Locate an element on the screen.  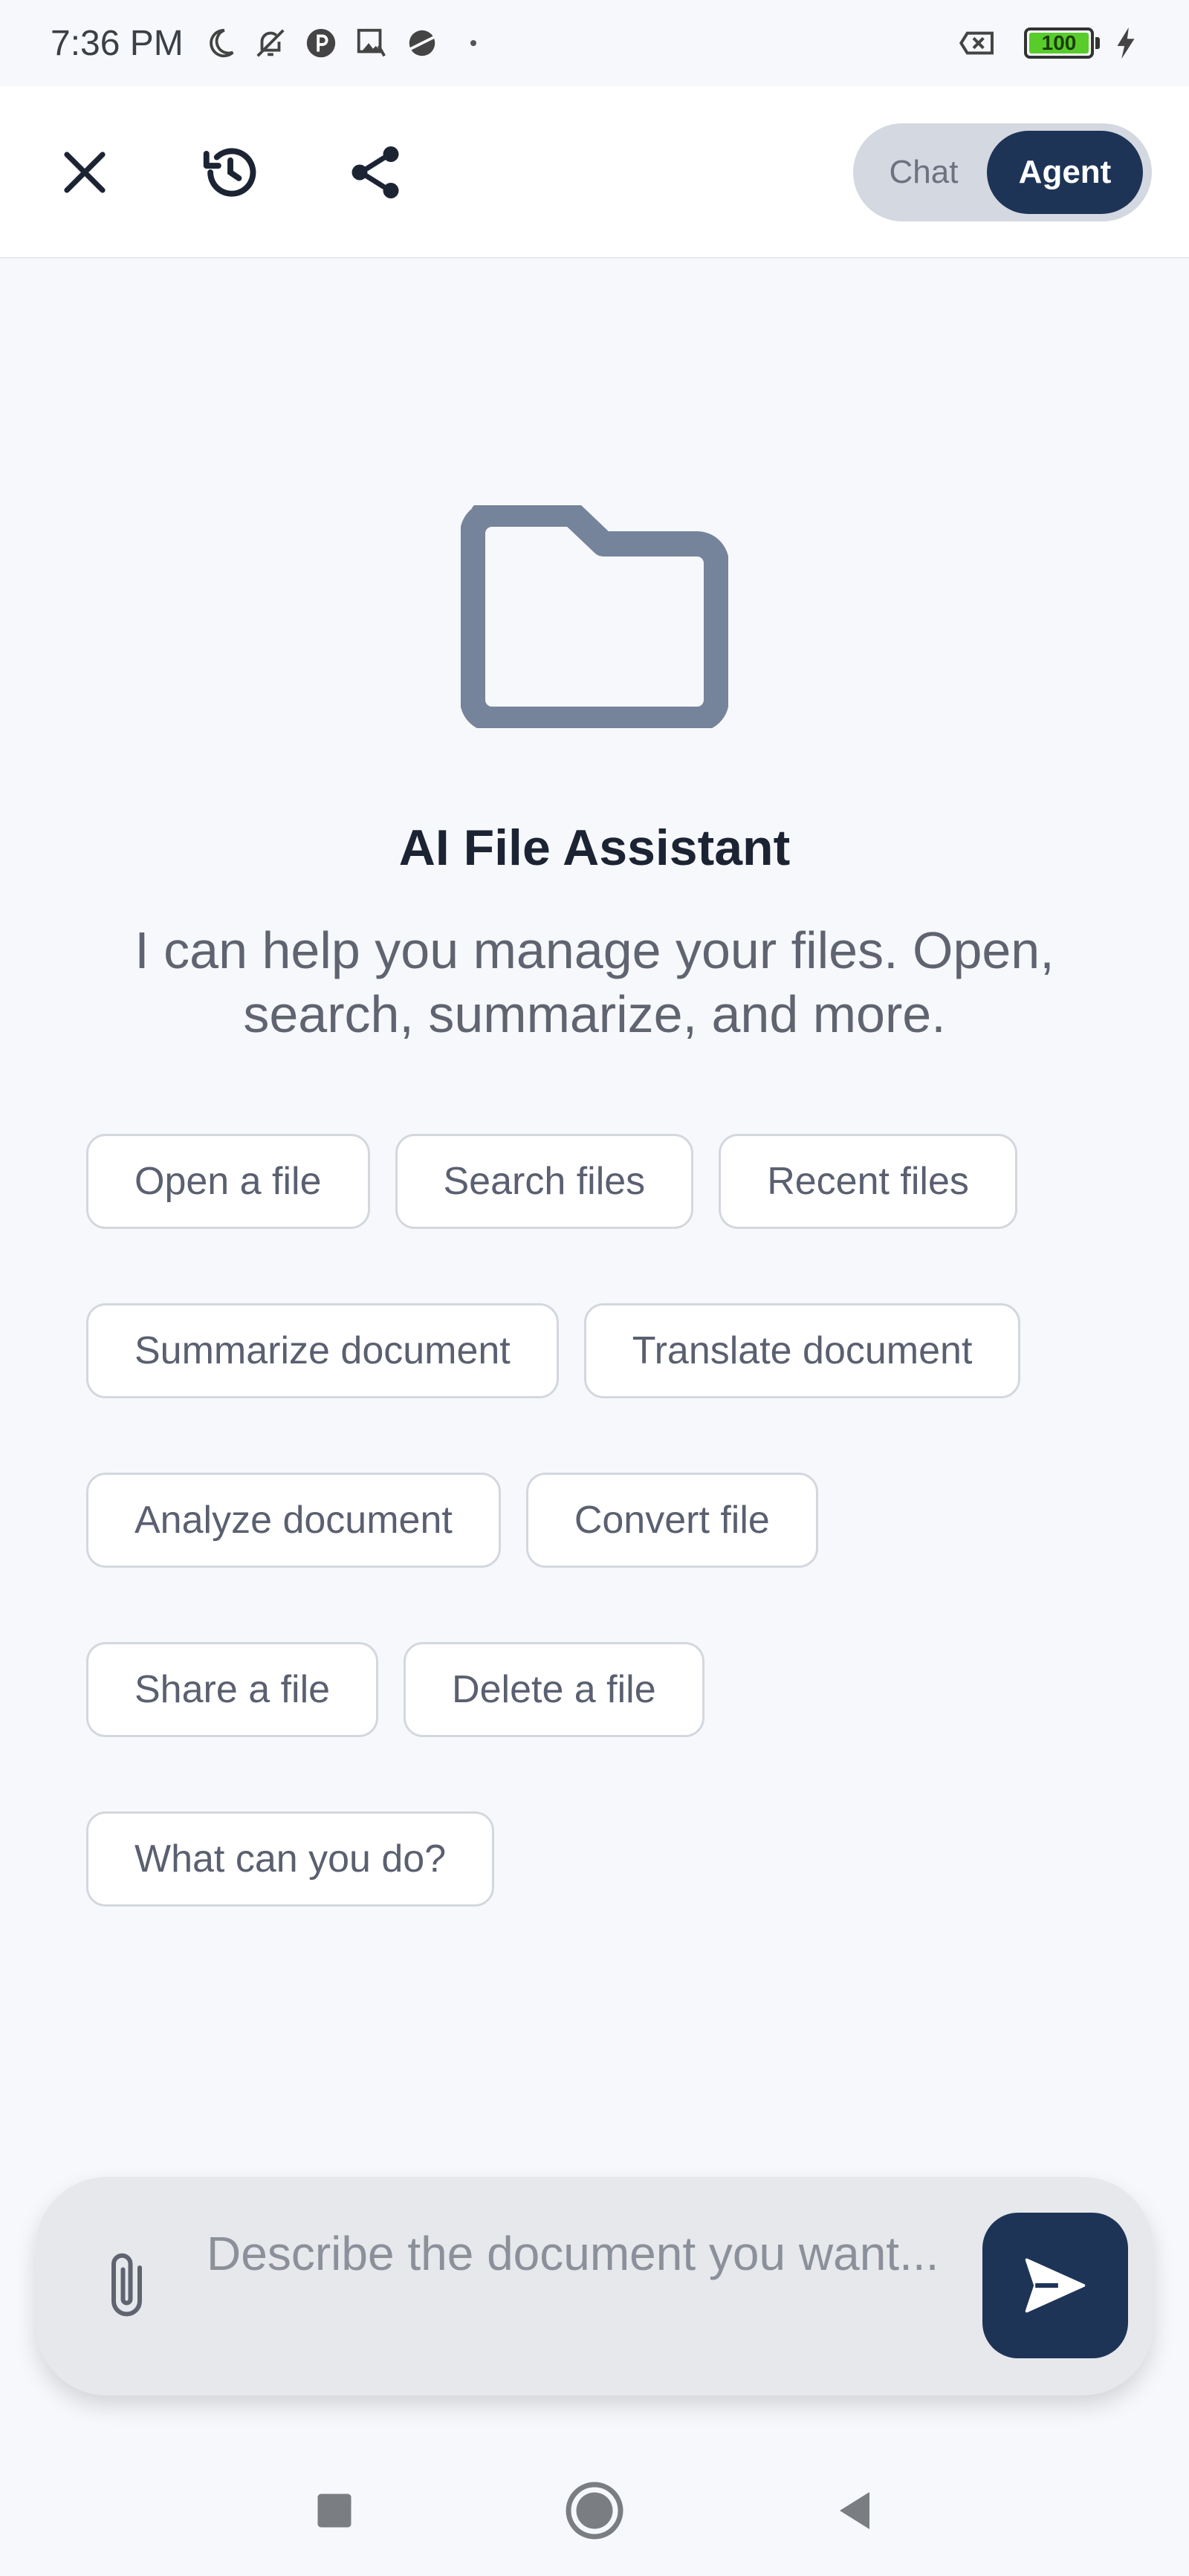
mode-toggle: Chat Agent is located at coordinates (1003, 172).